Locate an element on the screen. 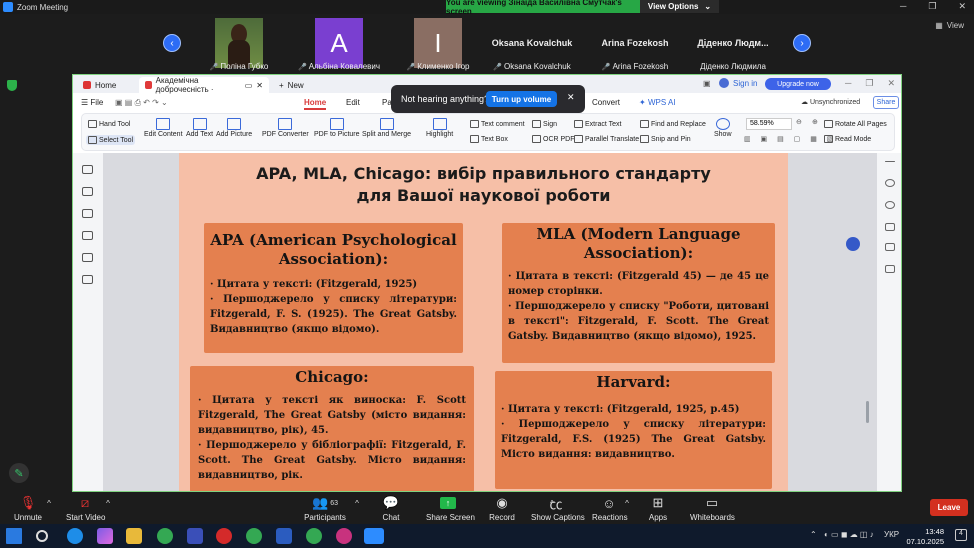 The image size is (974, 548). quick-access-icons: ▣ ▤ ⎙ ↶ ↷ ⌄ is located at coordinates (141, 103).